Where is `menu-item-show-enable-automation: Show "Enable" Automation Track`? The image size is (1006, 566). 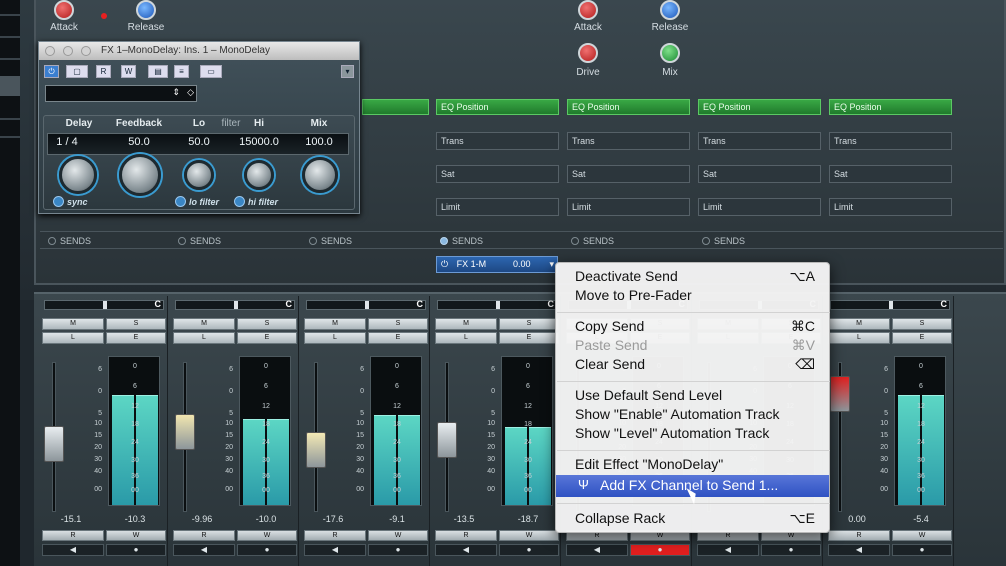
menu-item-show-enable-automation: Show "Enable" Automation Track is located at coordinates (692, 414).